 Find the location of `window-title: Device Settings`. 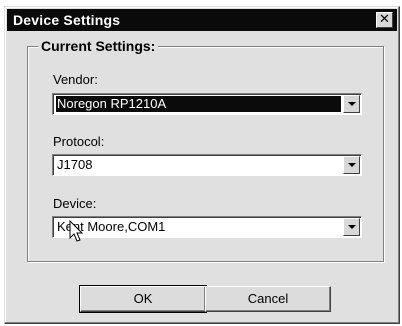

window-title: Device Settings is located at coordinates (67, 20).